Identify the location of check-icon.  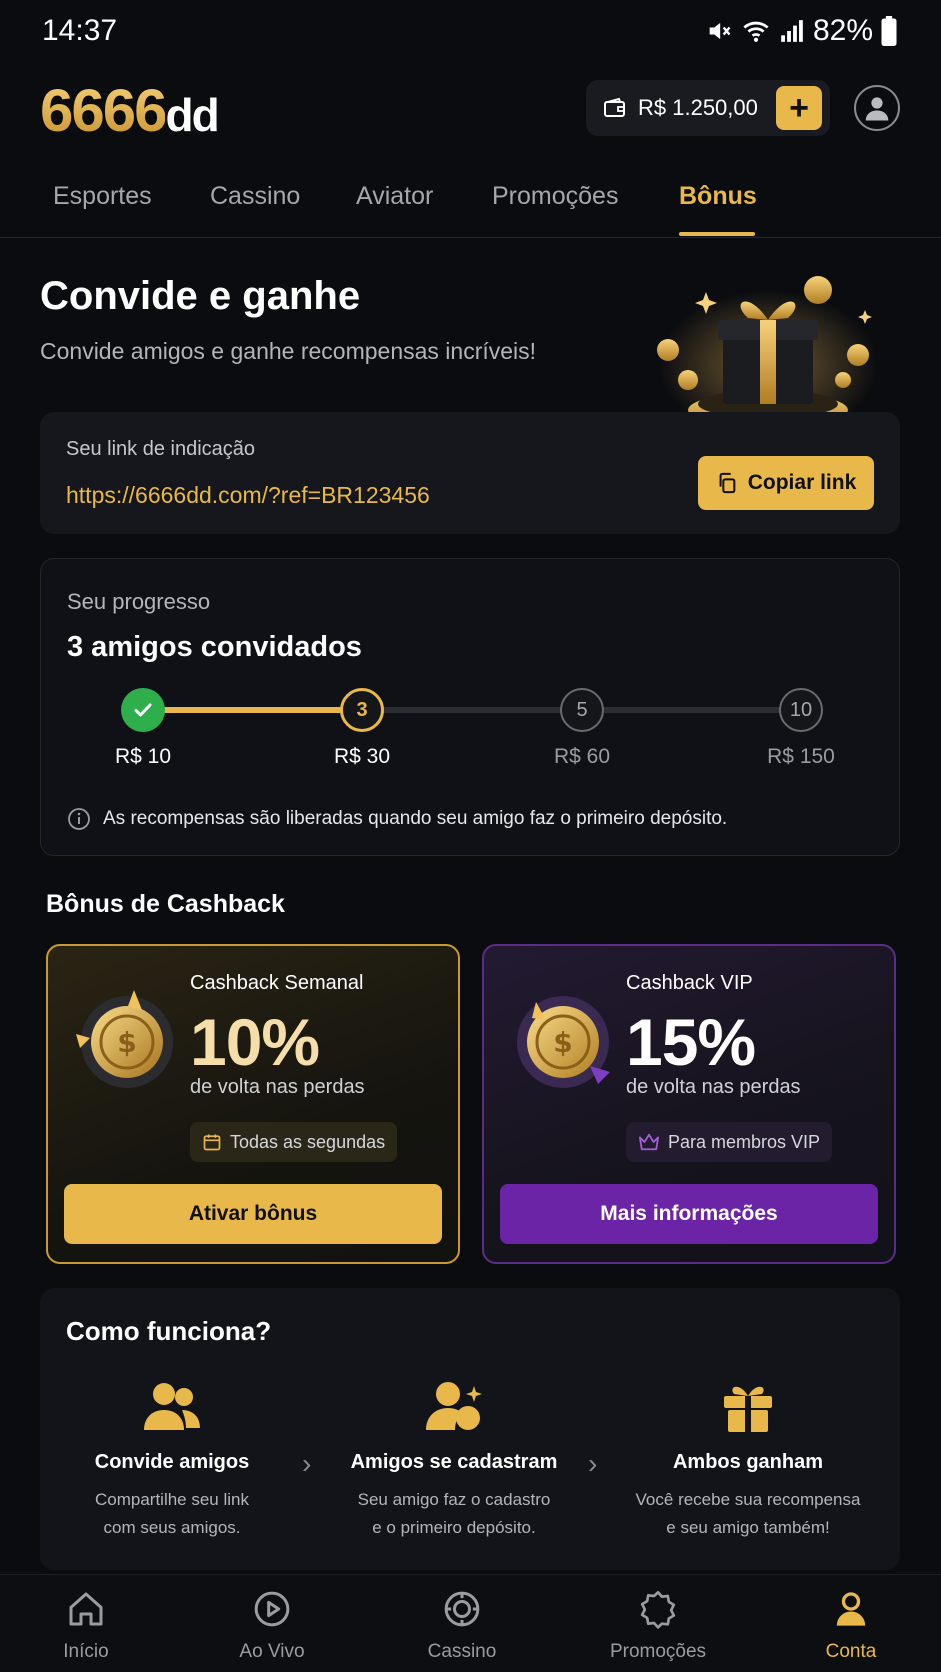
(143, 710).